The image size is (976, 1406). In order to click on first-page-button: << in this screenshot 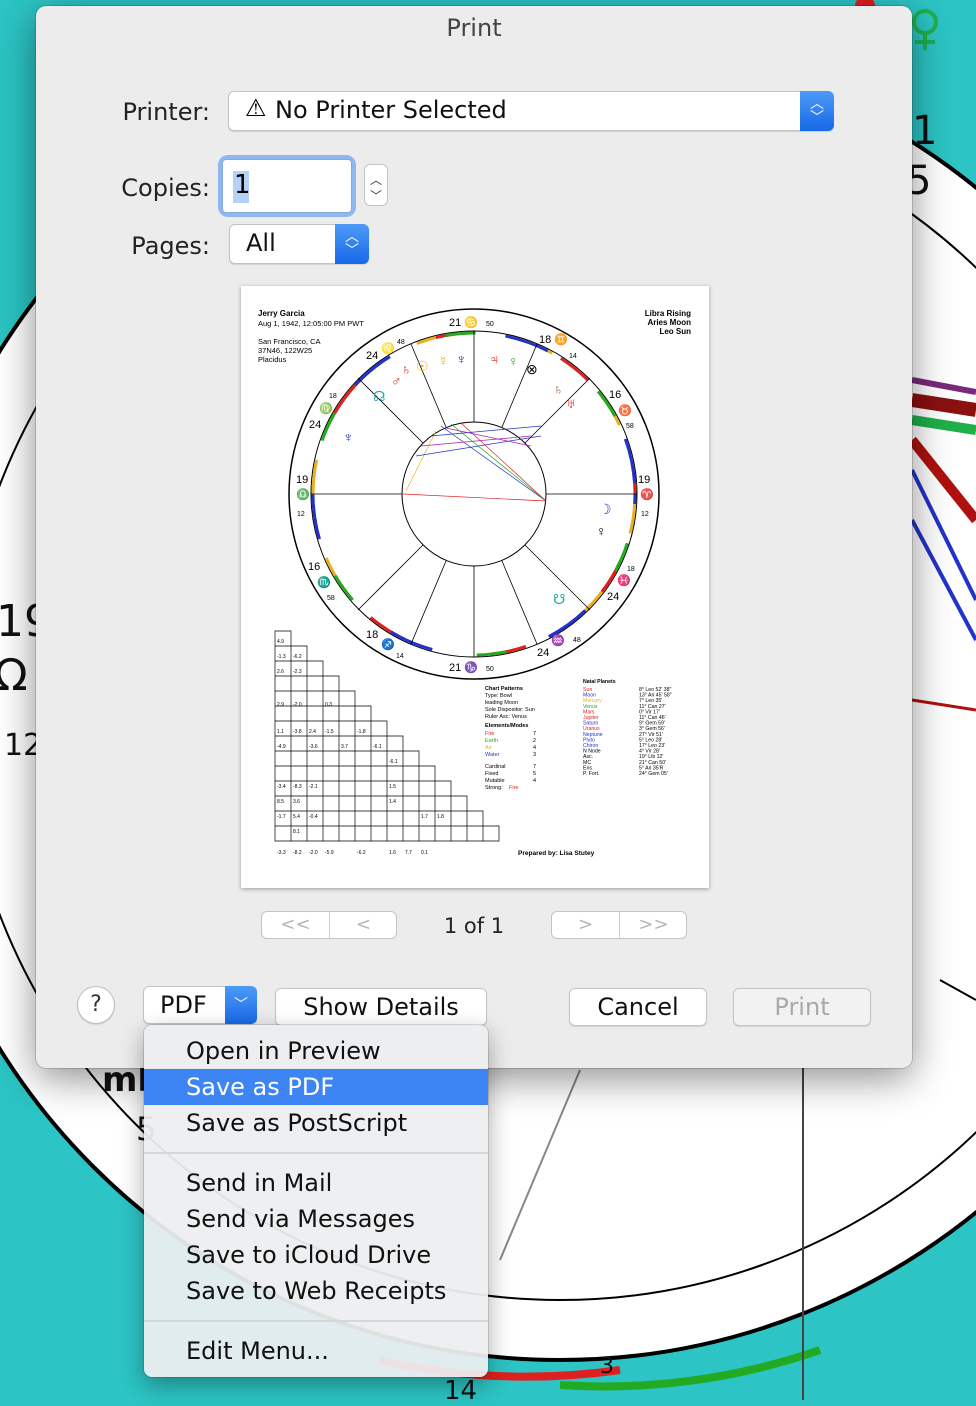, I will do `click(295, 925)`.